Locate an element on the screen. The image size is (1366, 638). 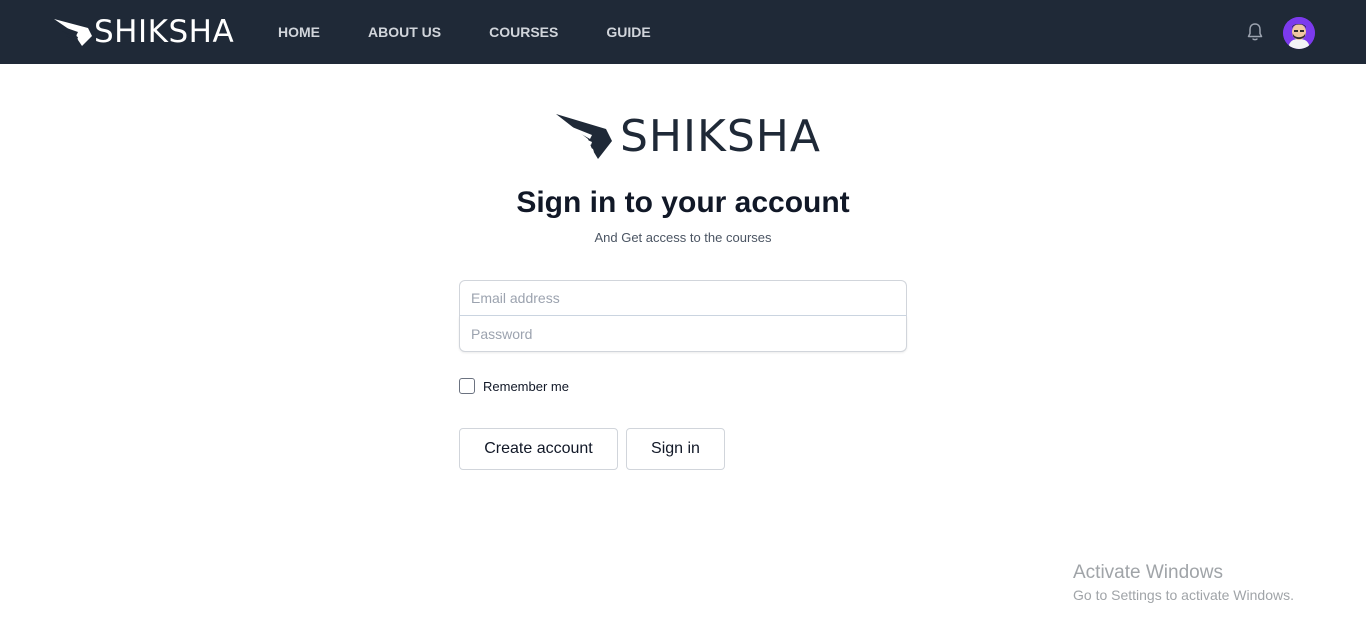
nav-guide: GUIDE is located at coordinates (628, 32).